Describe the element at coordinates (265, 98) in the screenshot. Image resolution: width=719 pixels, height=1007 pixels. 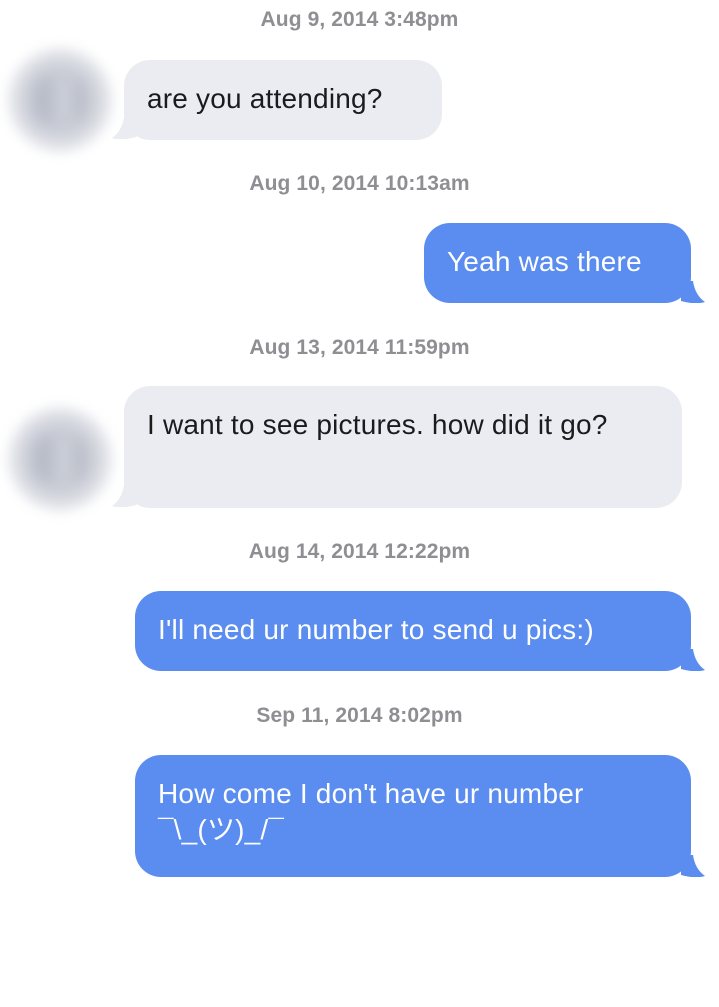
I see `message-text: are you attending?` at that location.